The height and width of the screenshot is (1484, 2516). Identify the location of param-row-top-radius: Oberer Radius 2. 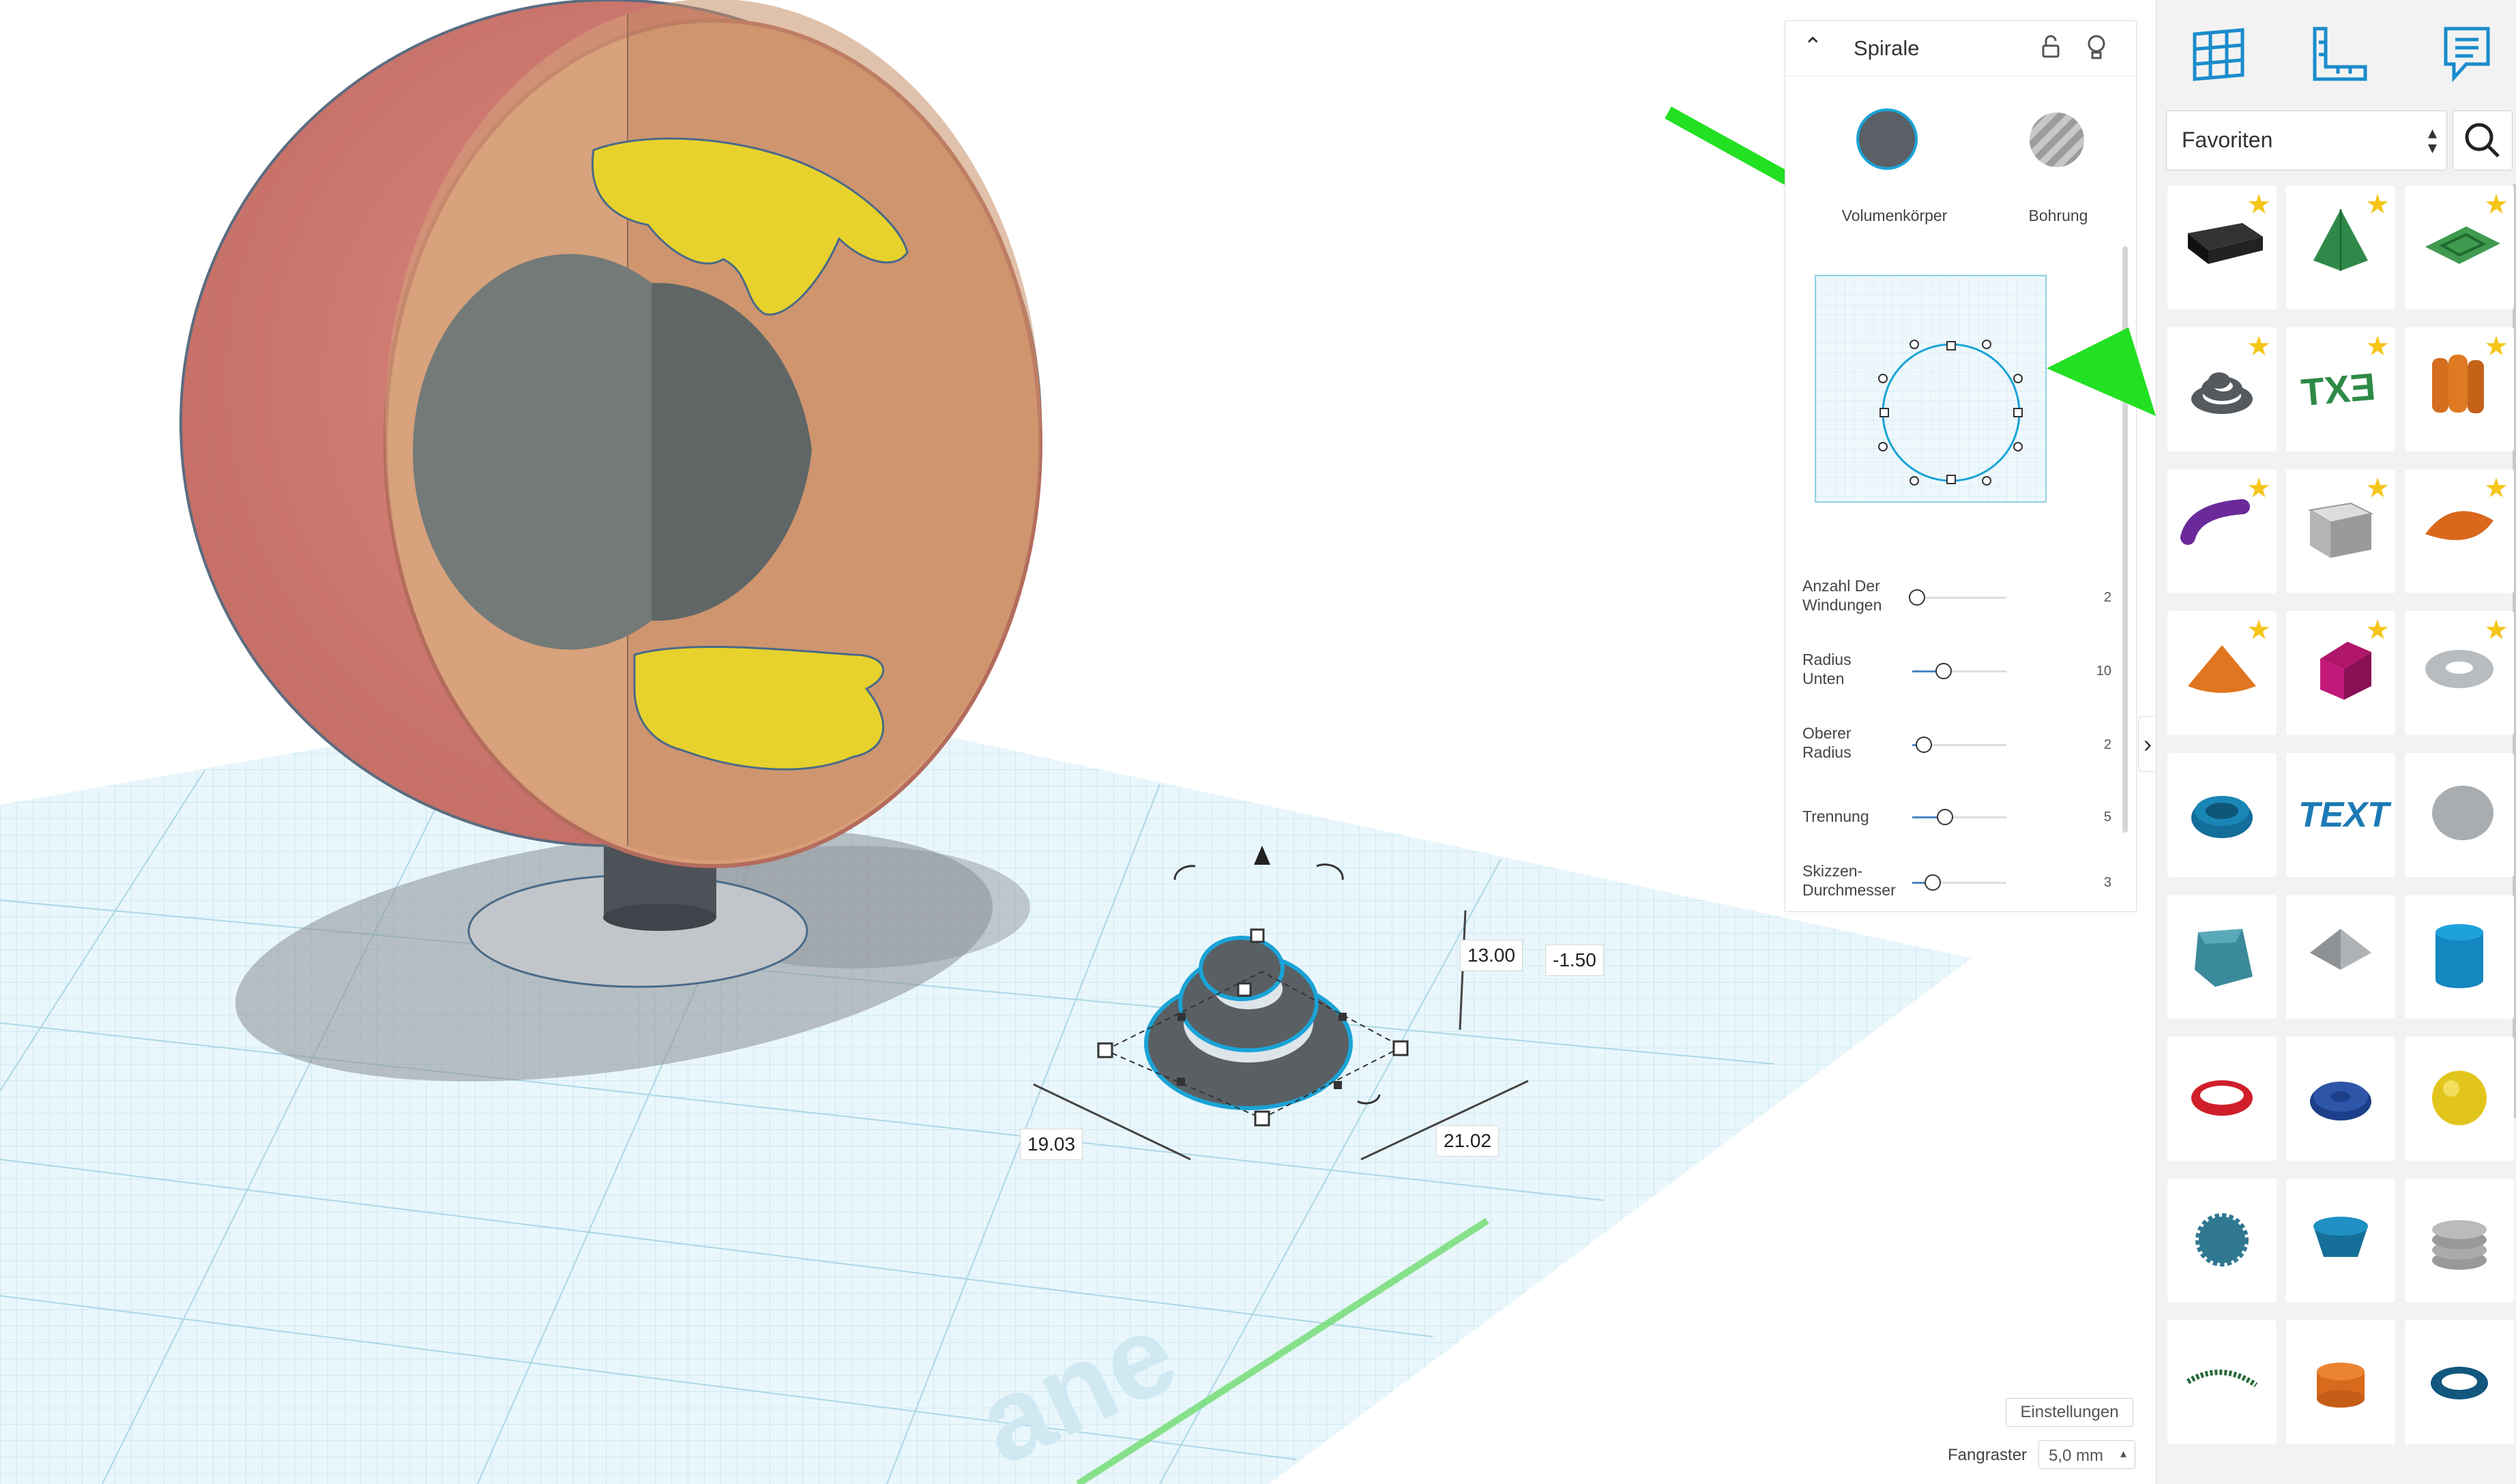
(1960, 747).